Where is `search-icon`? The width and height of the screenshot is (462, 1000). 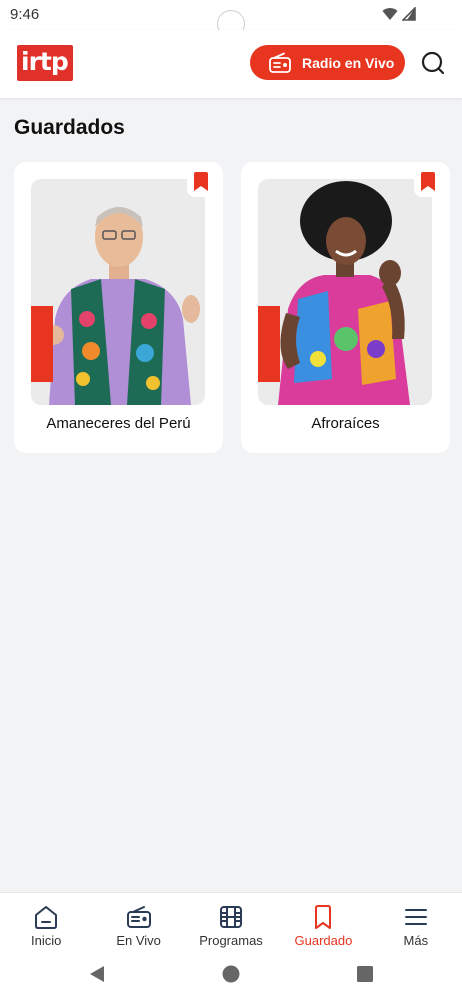 search-icon is located at coordinates (433, 63).